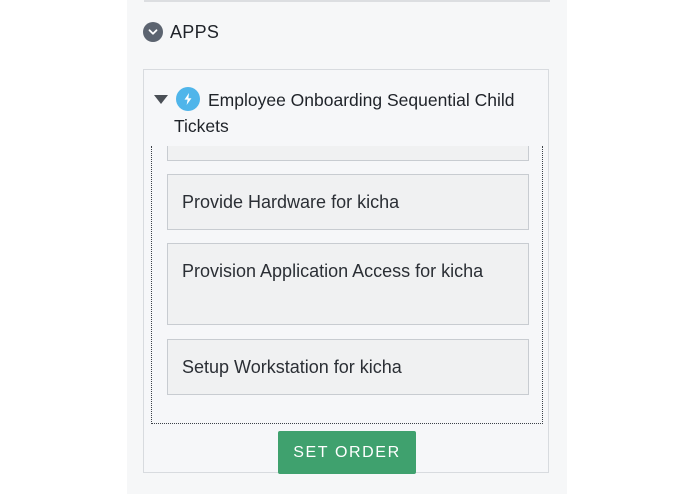  What do you see at coordinates (161, 99) in the screenshot?
I see `caret-down-icon` at bounding box center [161, 99].